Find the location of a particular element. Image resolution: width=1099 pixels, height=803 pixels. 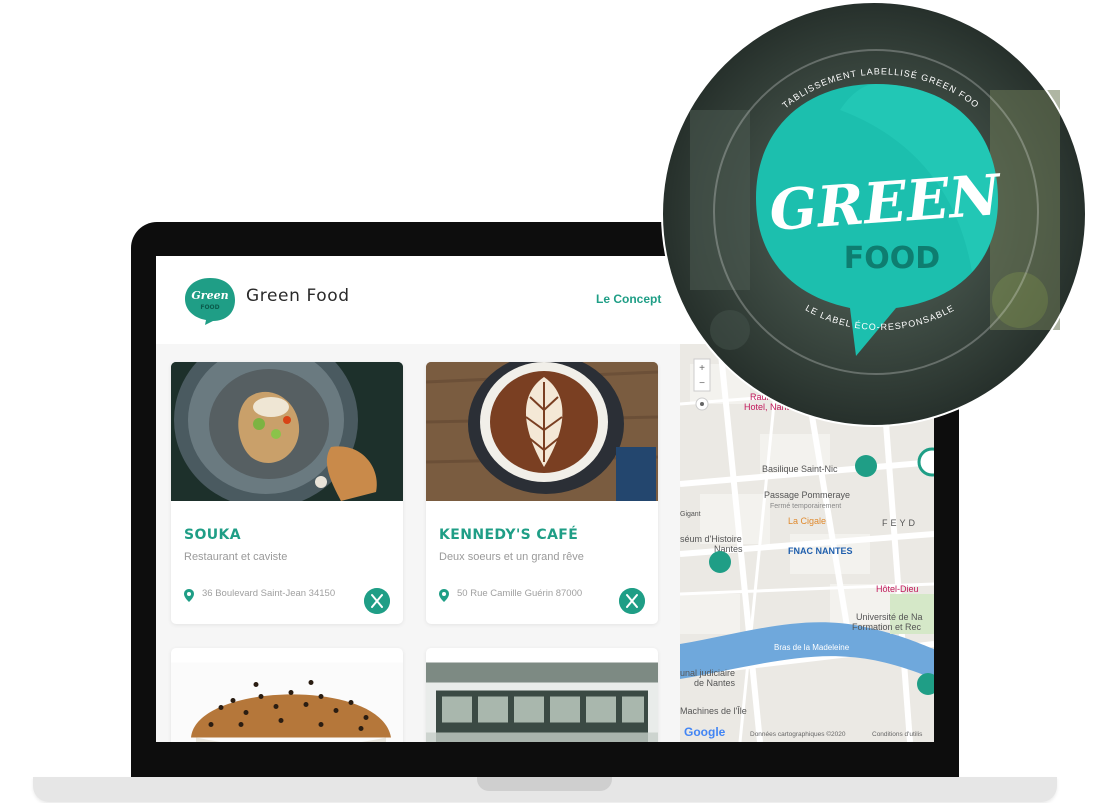

card-address-text: 50 Rue Camille Guérin 87000 is located at coordinates (520, 593).